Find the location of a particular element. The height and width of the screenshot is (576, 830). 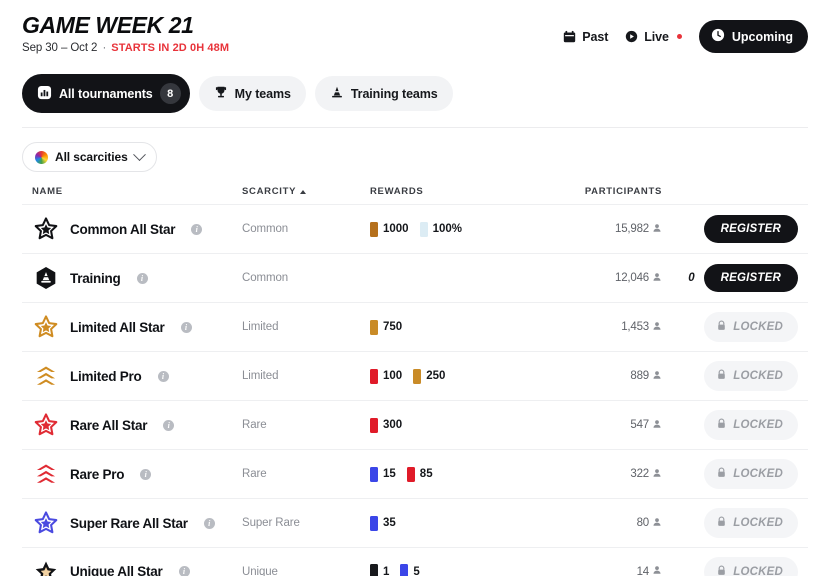

top-navigation: Past Live Upcoming is located at coordinates (685, 33).